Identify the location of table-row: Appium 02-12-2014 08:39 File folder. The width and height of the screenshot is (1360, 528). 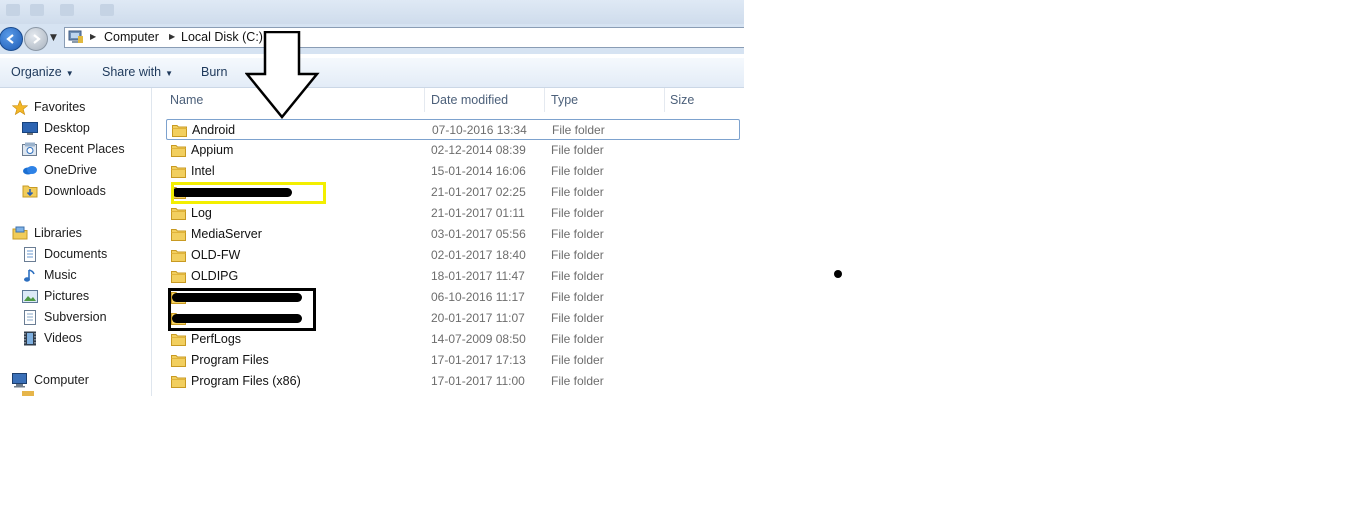
(453, 150).